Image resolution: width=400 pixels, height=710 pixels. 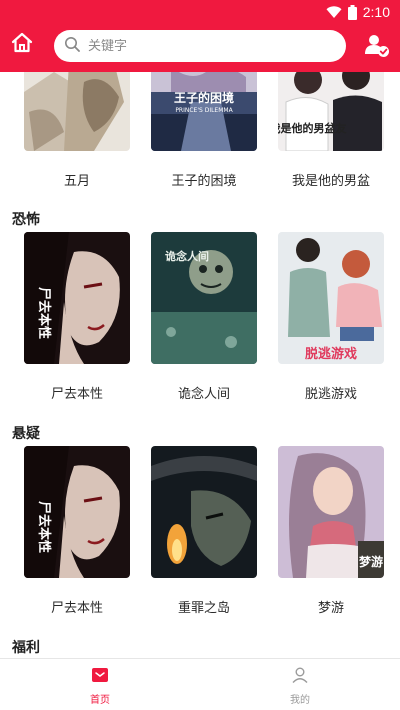 I want to click on search-input, so click(x=198, y=46).